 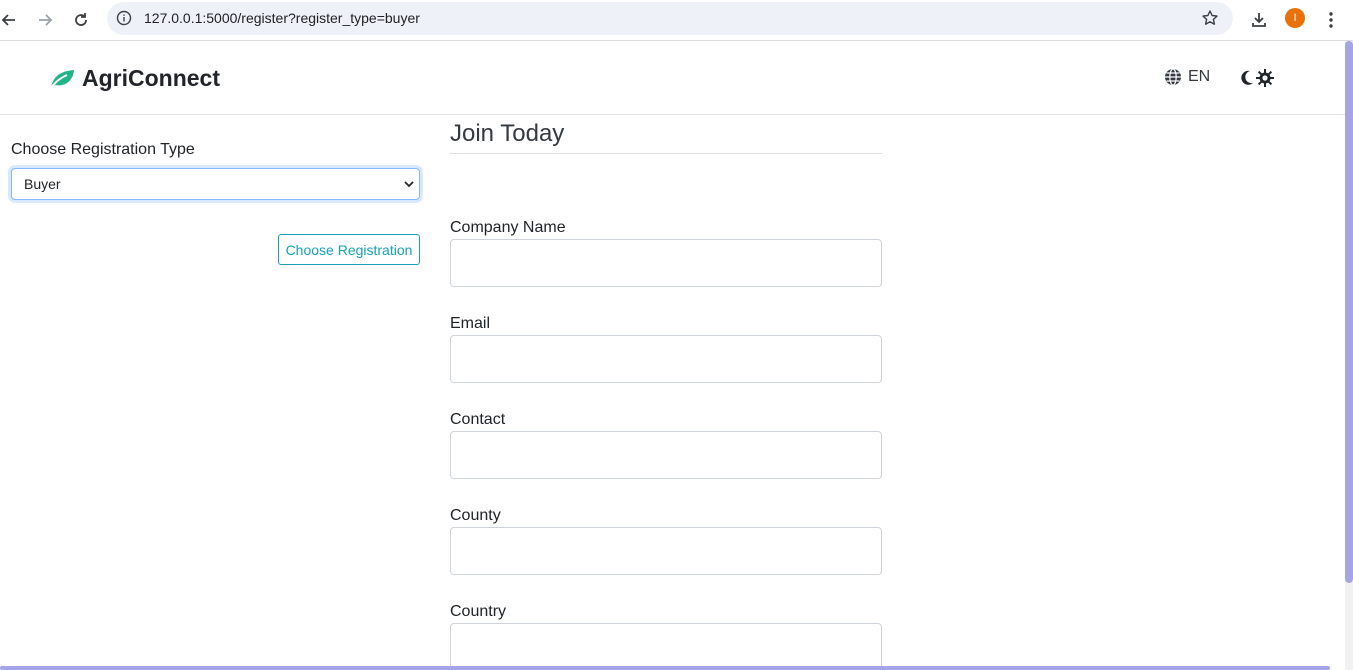 I want to click on chevron-down-icon, so click(x=409, y=184).